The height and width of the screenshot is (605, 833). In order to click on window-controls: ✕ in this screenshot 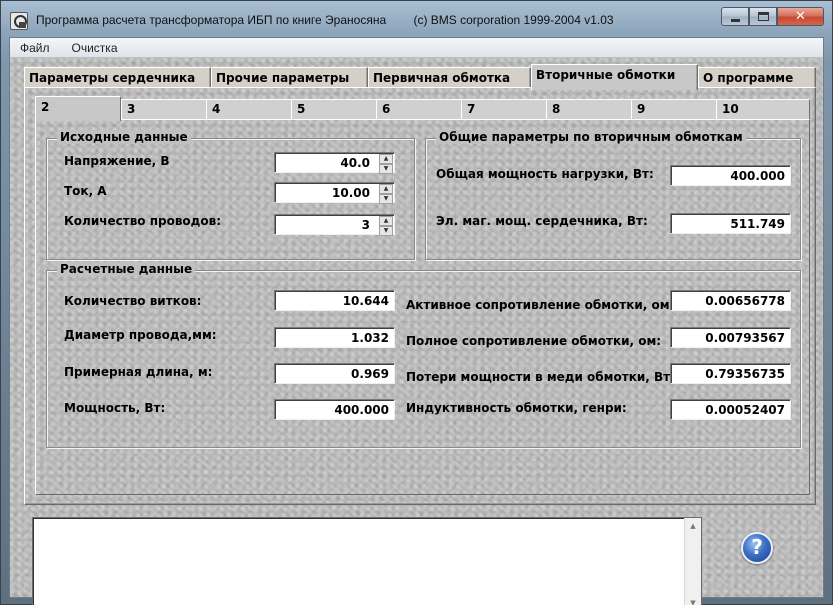, I will do `click(772, 16)`.